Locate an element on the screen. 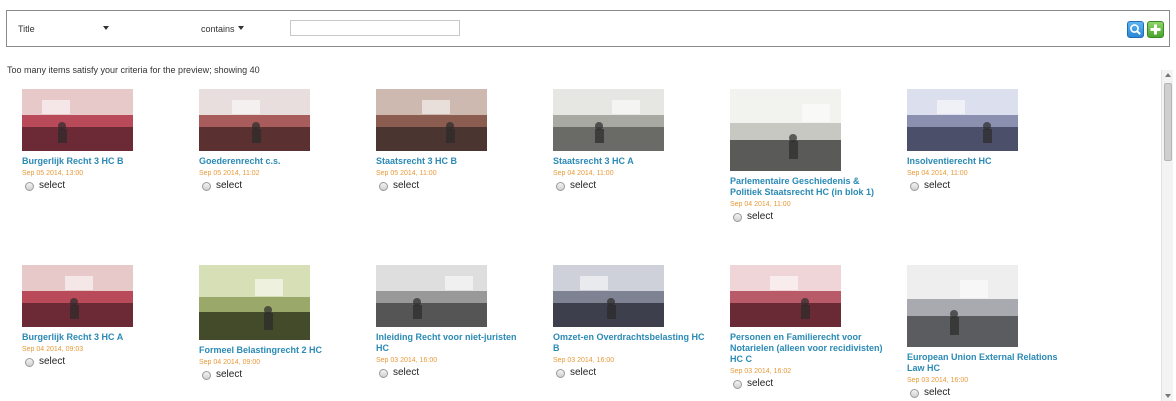 The height and width of the screenshot is (401, 1176). item-date: Sep 04 2014, 09:03 is located at coordinates (53, 349).